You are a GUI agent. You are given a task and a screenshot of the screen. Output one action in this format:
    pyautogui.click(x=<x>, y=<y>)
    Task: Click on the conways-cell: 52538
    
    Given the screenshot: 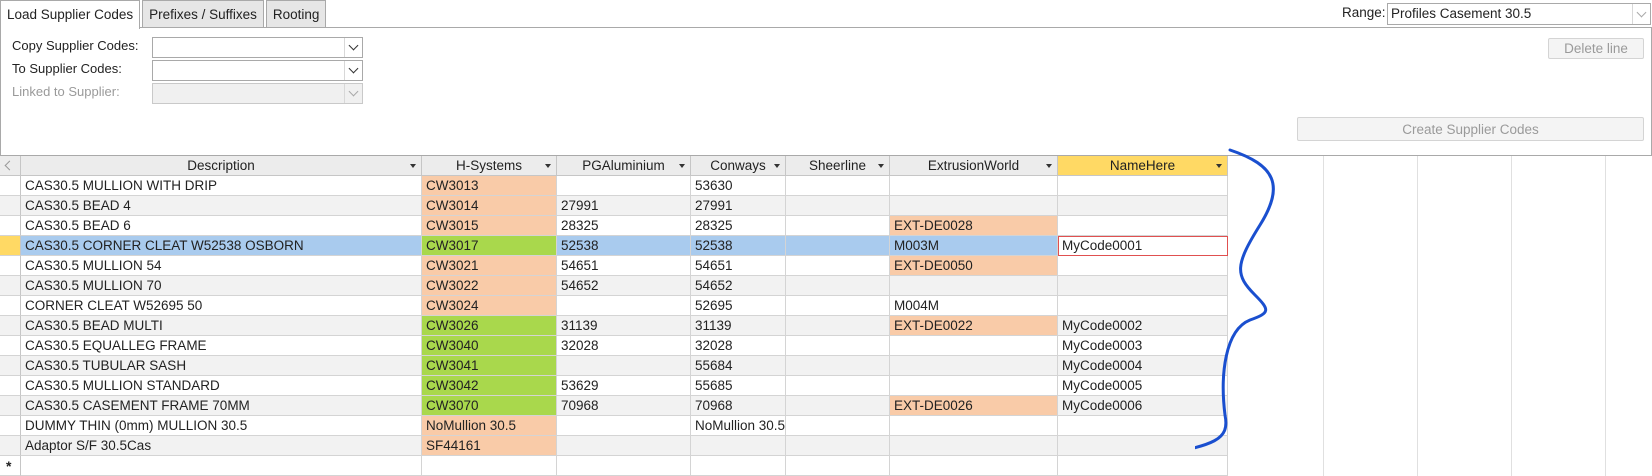 What is the action you would take?
    pyautogui.click(x=738, y=246)
    